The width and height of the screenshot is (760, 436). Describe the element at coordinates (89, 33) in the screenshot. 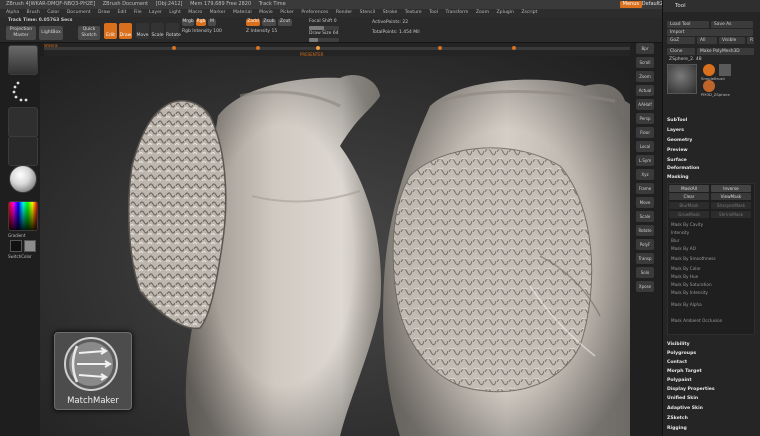

I see `quick-sketch-button: Quick Sketch` at that location.